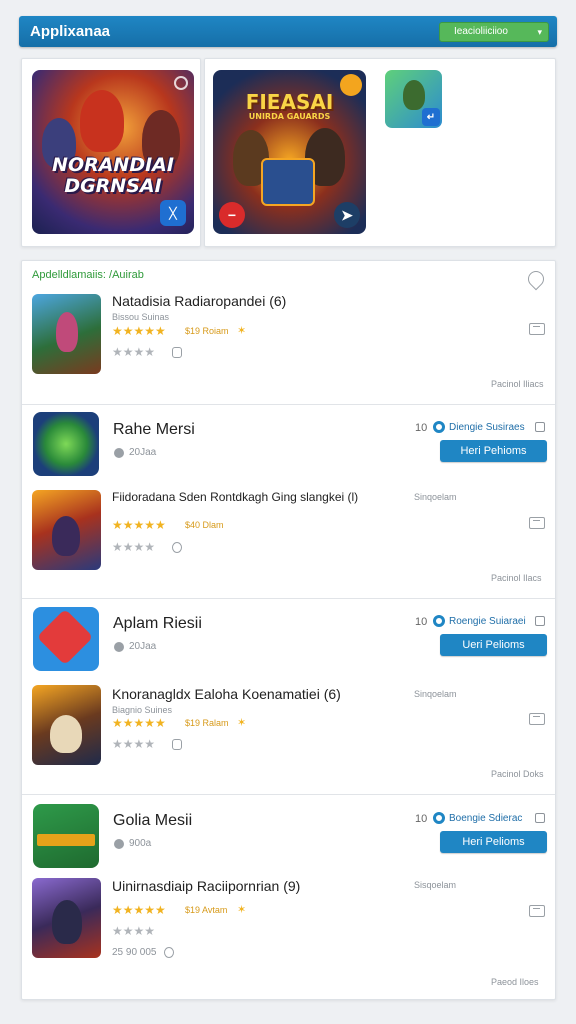 The image size is (576, 1024). Describe the element at coordinates (485, 818) in the screenshot. I see `option-label: Boengie Sdierac` at that location.